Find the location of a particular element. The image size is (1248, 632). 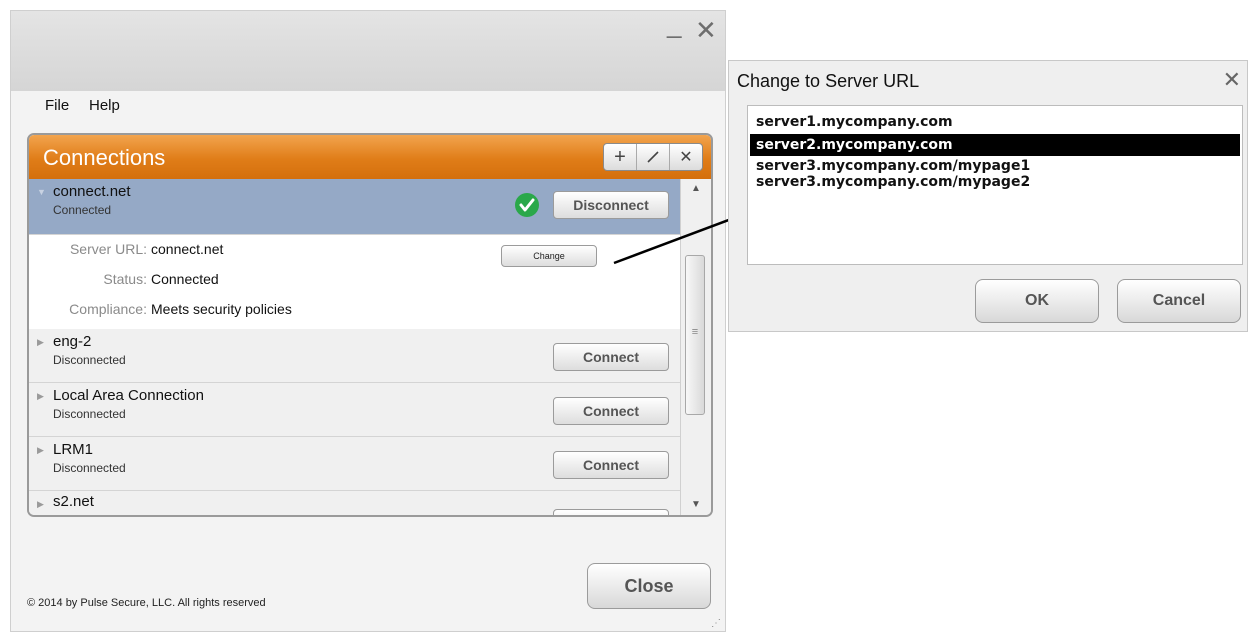

url-option: server3.mycompany.com/mypage2 is located at coordinates (893, 182).